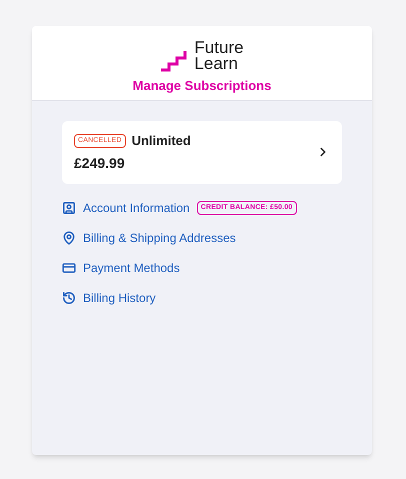  Describe the element at coordinates (69, 268) in the screenshot. I see `credit-card-icon` at that location.